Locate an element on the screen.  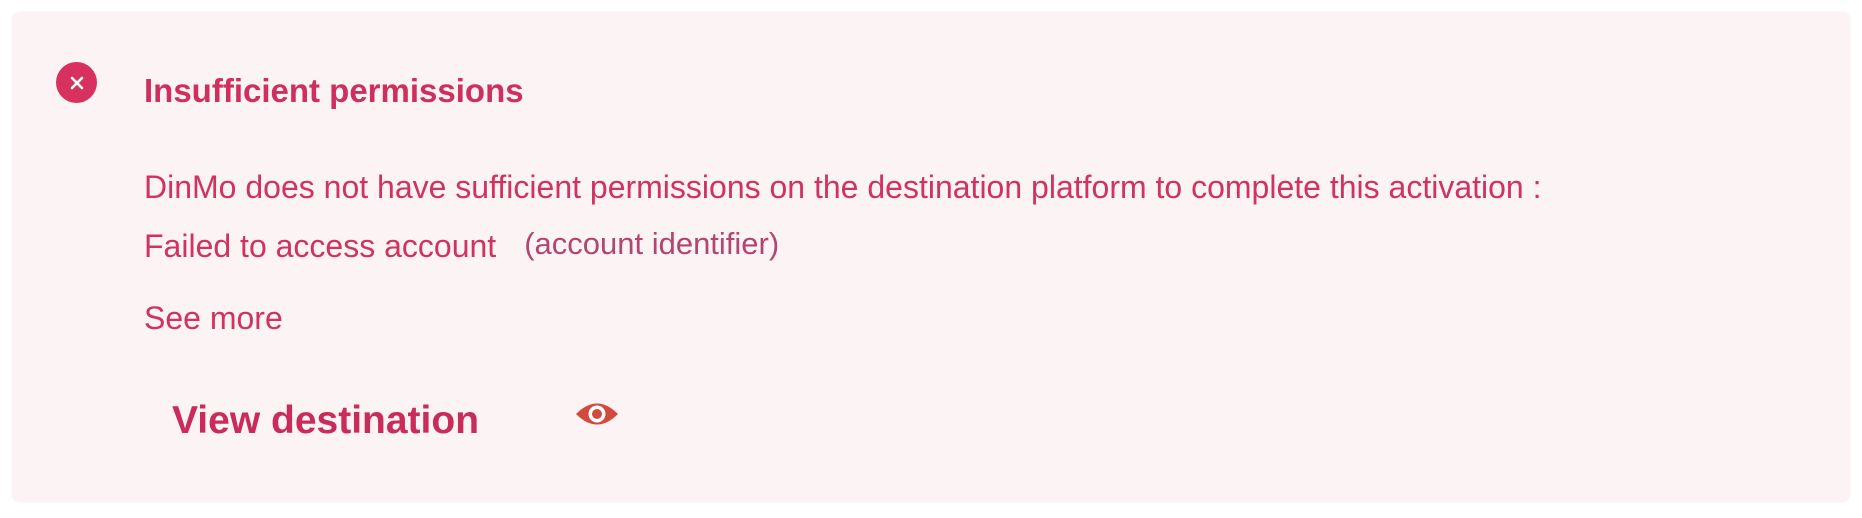
eye-icon is located at coordinates (597, 414).